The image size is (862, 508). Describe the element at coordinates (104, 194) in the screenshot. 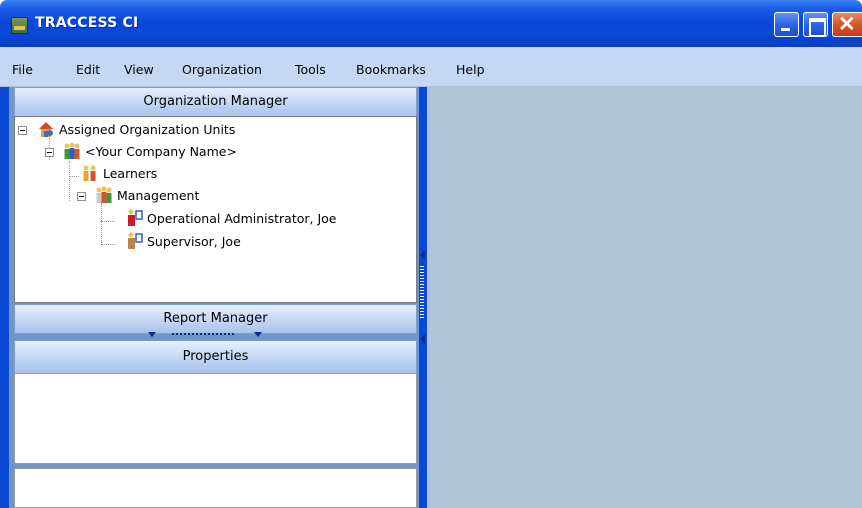

I see `management-group-icon` at that location.